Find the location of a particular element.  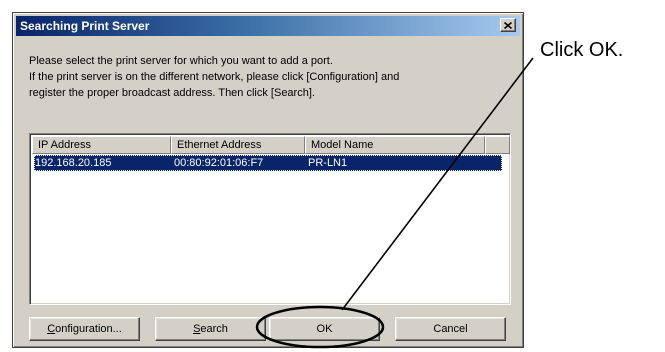

column-header-ethernet-address: Ethernet Address is located at coordinates (238, 145).